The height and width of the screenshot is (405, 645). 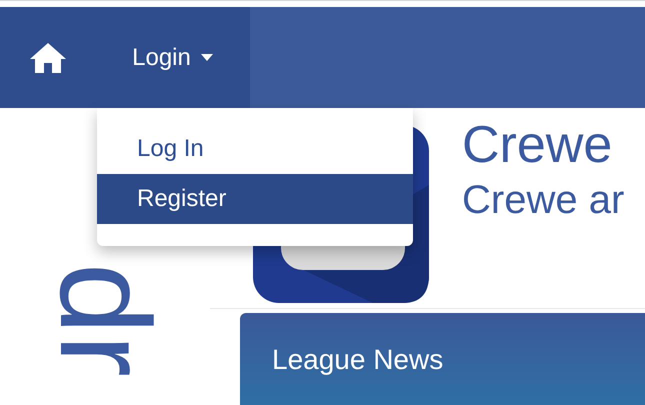 I want to click on home-button, so click(x=47, y=57).